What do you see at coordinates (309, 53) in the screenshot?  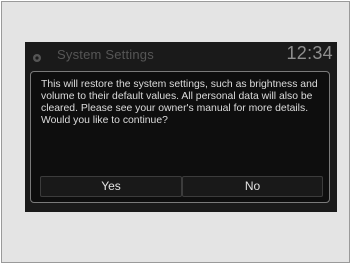 I see `clock: 12:34` at bounding box center [309, 53].